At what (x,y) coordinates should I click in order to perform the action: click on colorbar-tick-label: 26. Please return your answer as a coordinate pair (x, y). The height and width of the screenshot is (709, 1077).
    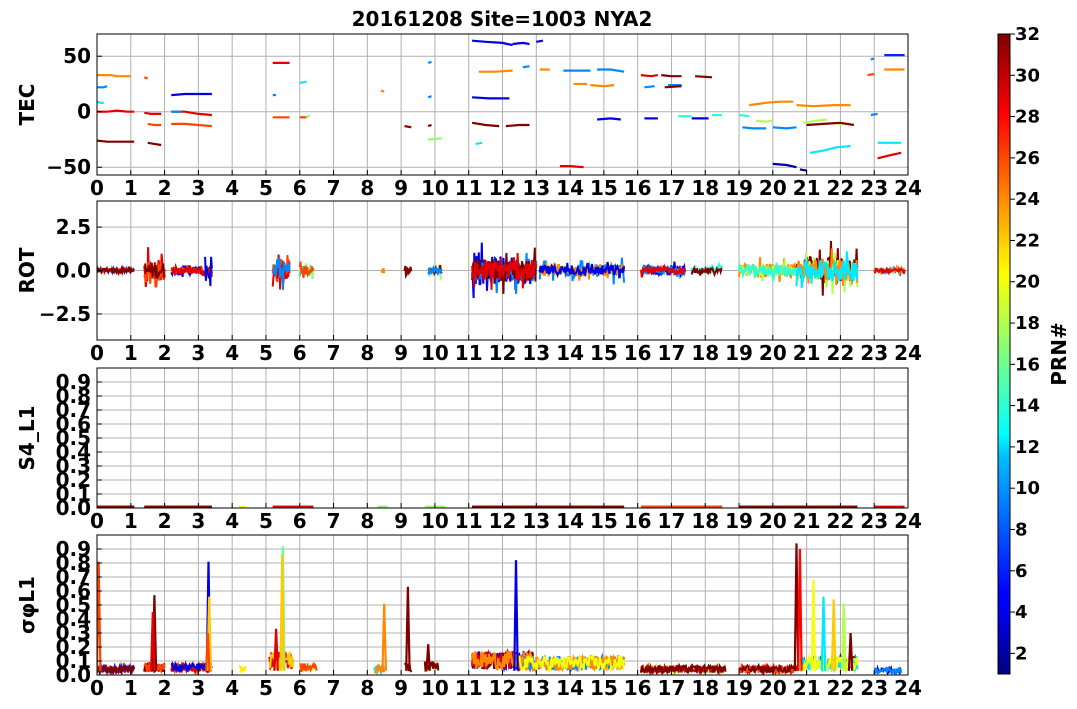
    Looking at the image, I should click on (1027, 158).